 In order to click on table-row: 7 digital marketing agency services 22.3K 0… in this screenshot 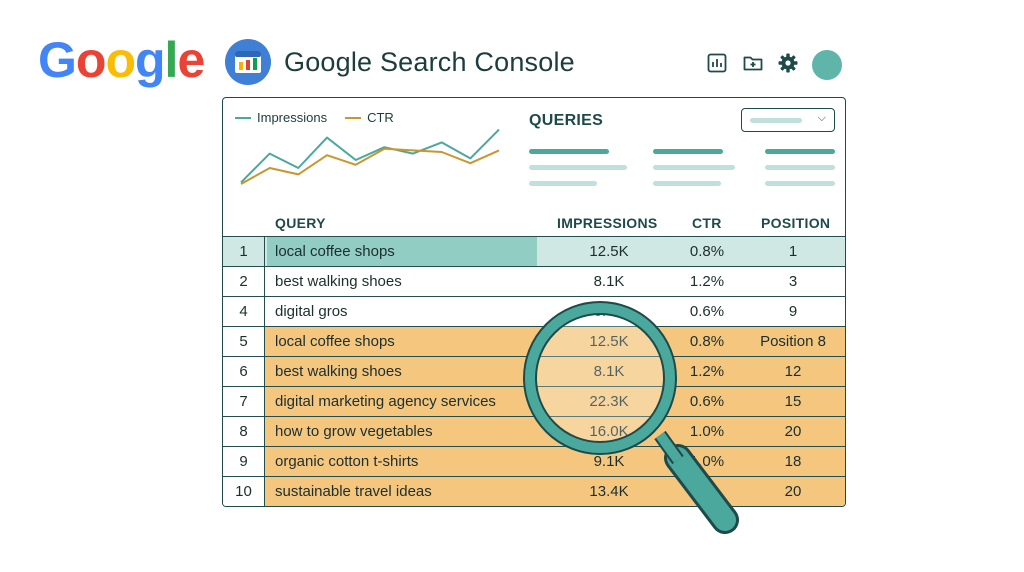, I will do `click(534, 401)`.